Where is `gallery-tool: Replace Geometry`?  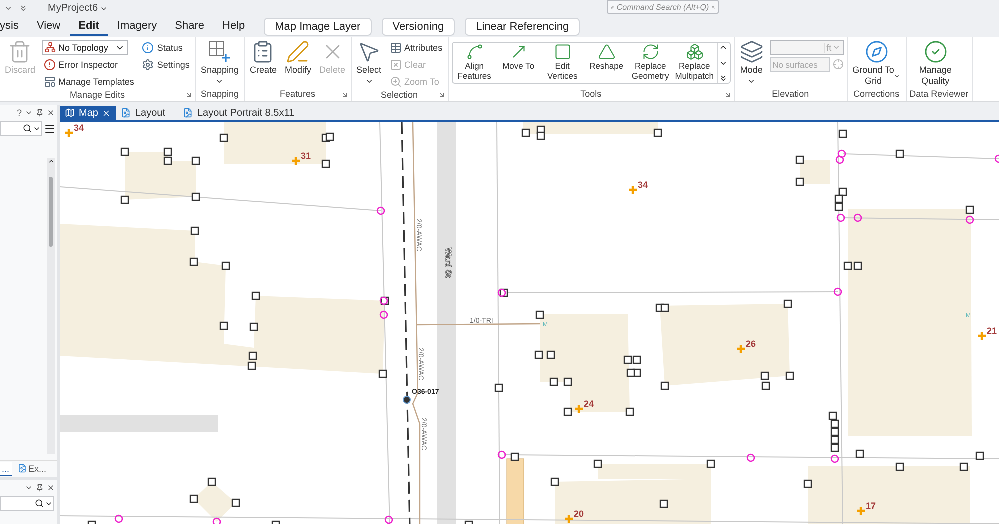 gallery-tool: Replace Geometry is located at coordinates (651, 63).